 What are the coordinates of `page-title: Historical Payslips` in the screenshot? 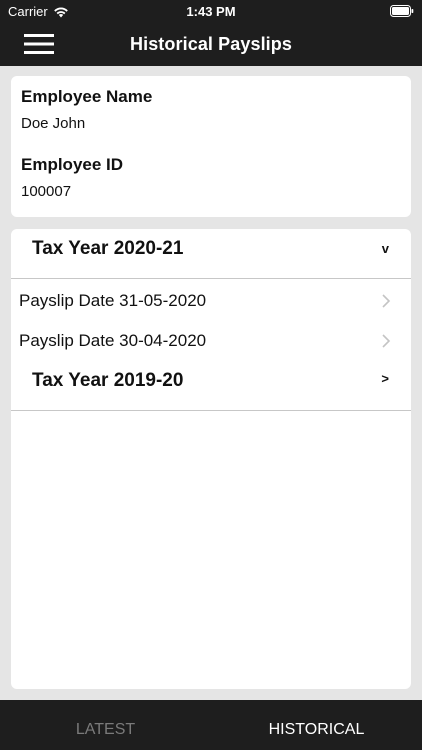 It's located at (211, 44).